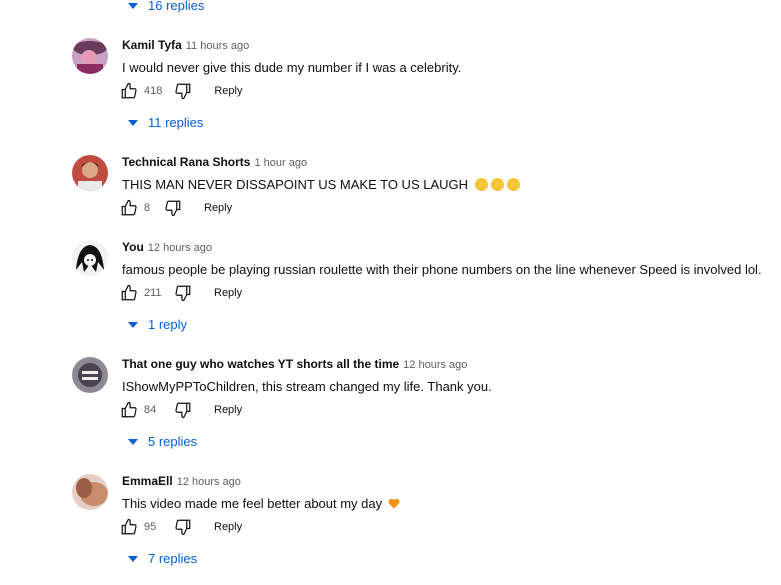  What do you see at coordinates (153, 293) in the screenshot?
I see `like-count: 211` at bounding box center [153, 293].